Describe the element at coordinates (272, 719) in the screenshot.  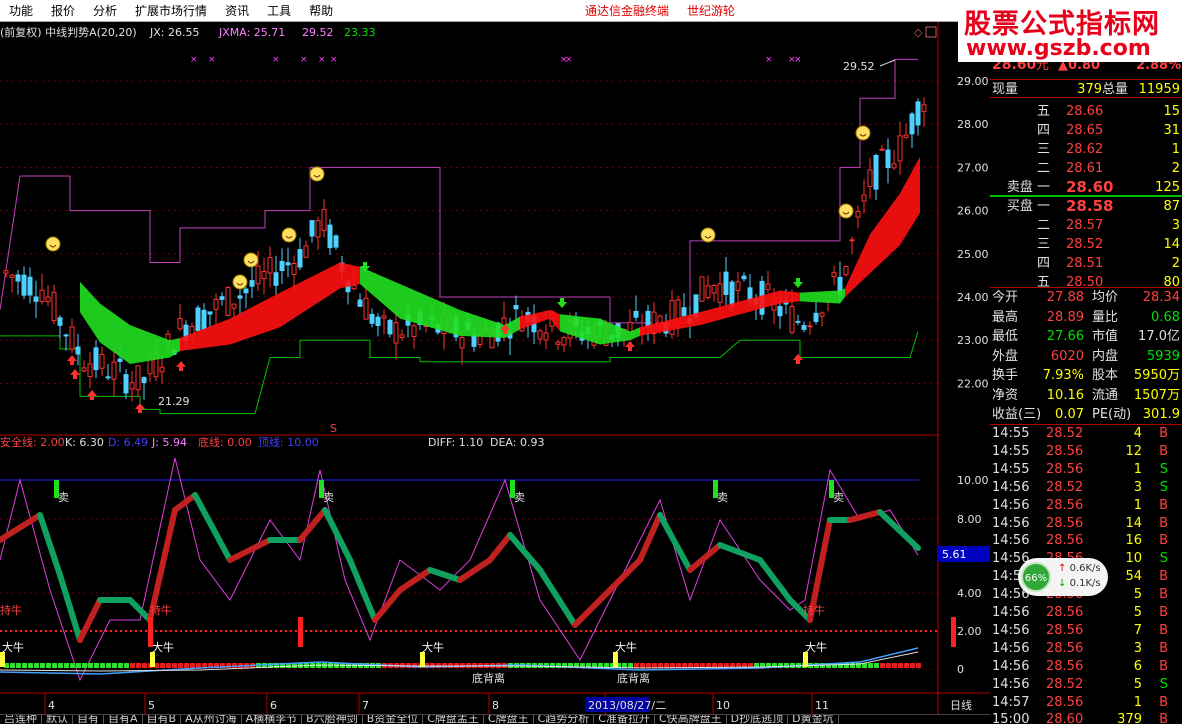
I see `formula-tab: A横横李节` at that location.